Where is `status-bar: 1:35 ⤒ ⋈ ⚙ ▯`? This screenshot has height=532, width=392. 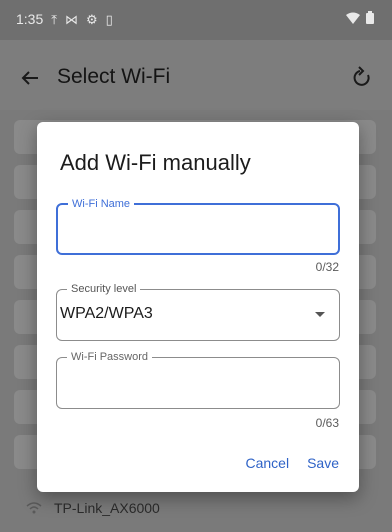 status-bar: 1:35 ⤒ ⋈ ⚙ ▯ is located at coordinates (196, 20).